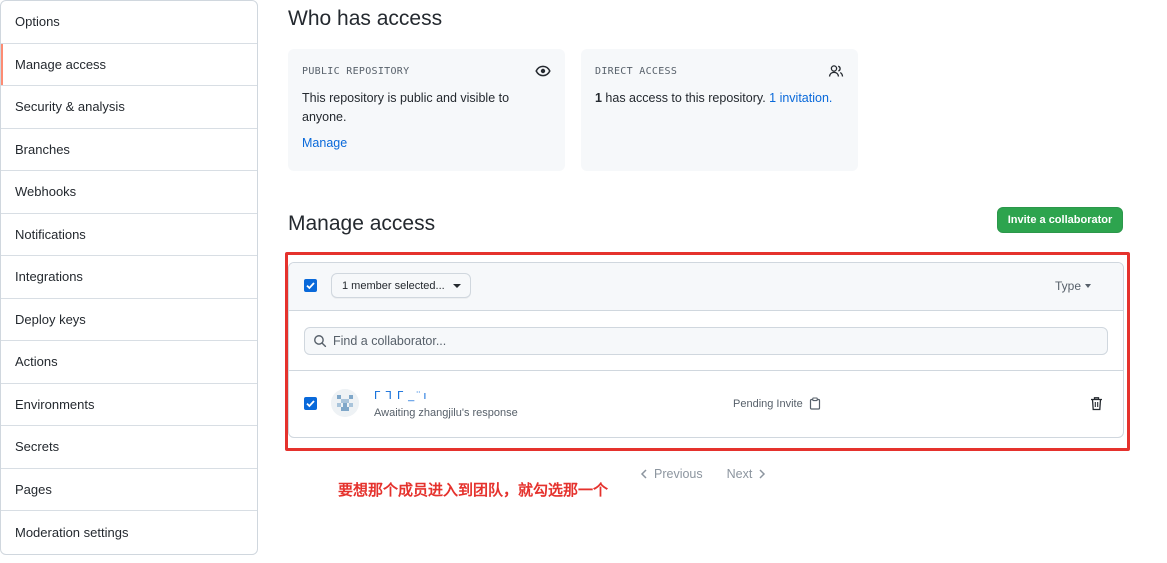 This screenshot has height=563, width=1167. I want to click on sidebar-item-environments: Environments, so click(129, 405).